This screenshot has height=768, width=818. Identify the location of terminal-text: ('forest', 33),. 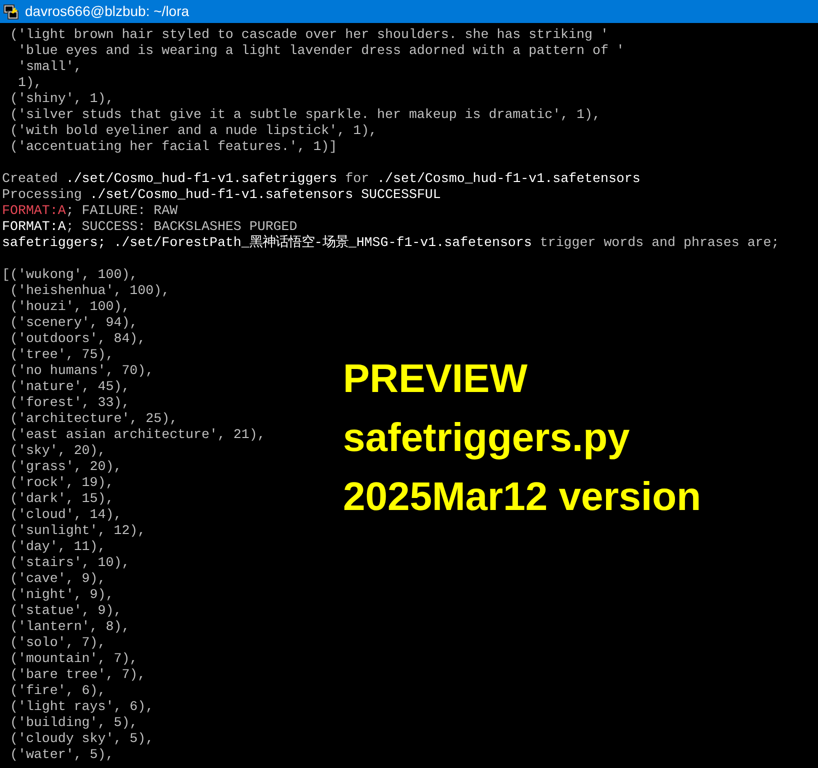
(69, 402).